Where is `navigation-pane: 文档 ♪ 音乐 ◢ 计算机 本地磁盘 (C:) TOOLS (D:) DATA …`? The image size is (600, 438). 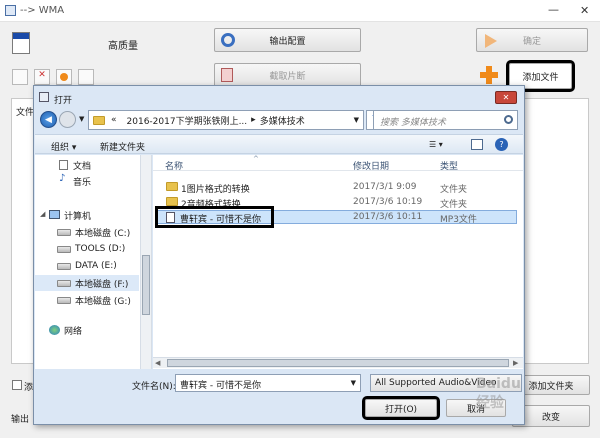
navigation-pane: 文档 ♪ 音乐 ◢ 计算机 本地磁盘 (C:) TOOLS (D:) DATA … is located at coordinates (93, 262).